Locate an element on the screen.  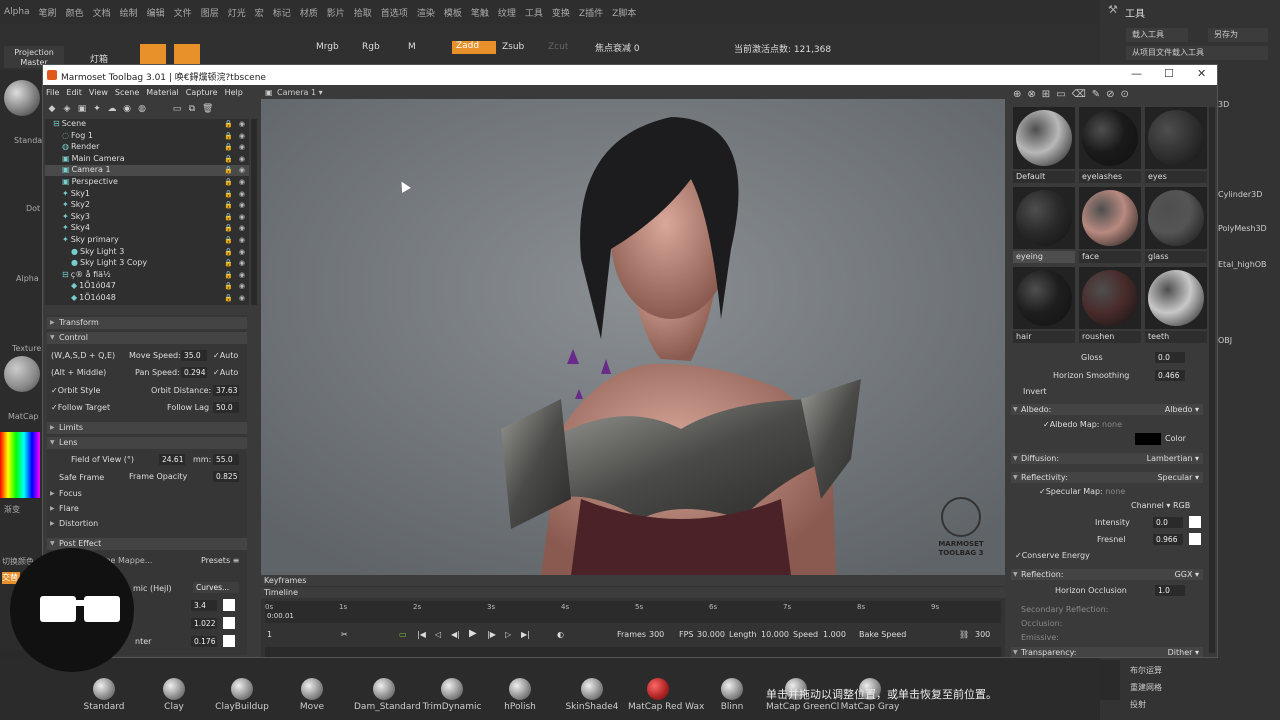
control-section: Control is located at coordinates (147, 338).